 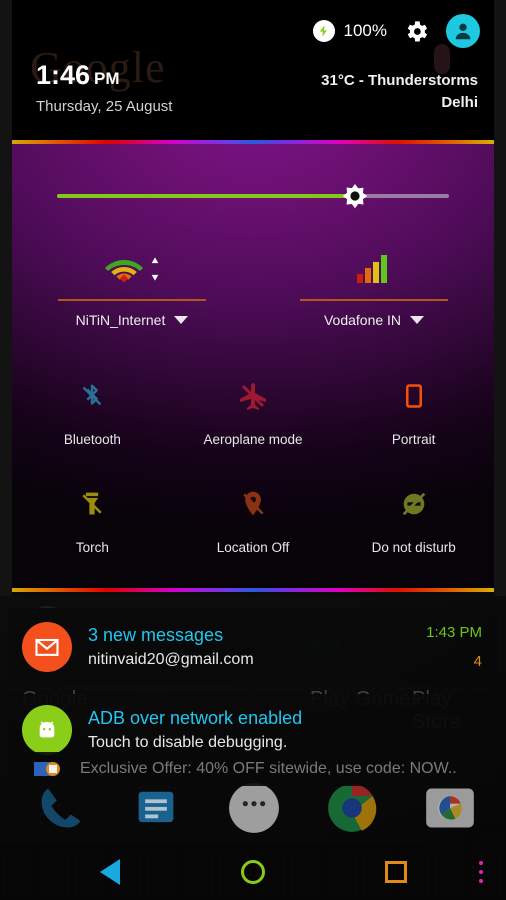 What do you see at coordinates (463, 31) in the screenshot?
I see `user-avatar-icon` at bounding box center [463, 31].